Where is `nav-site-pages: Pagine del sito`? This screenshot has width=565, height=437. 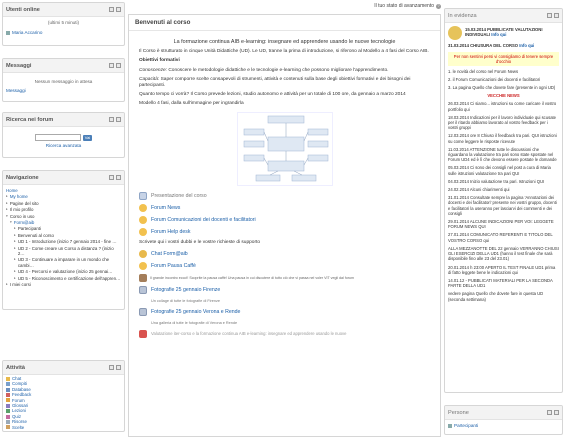
nav-site-pages: Pagine del sito is located at coordinates (24, 203).